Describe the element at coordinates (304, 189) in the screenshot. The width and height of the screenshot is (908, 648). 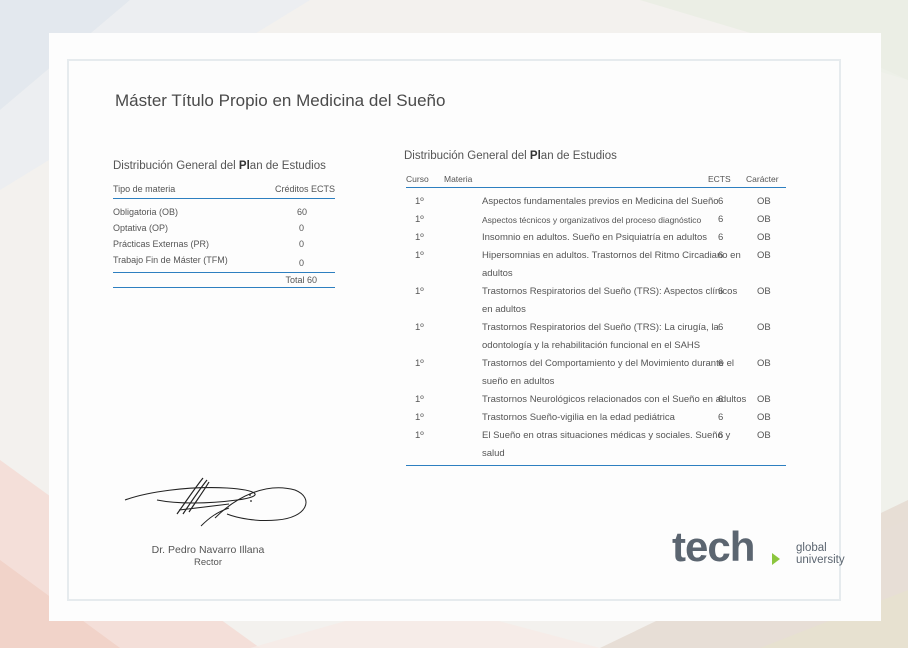
I see `col-credits-header: Créditos ECTS` at that location.